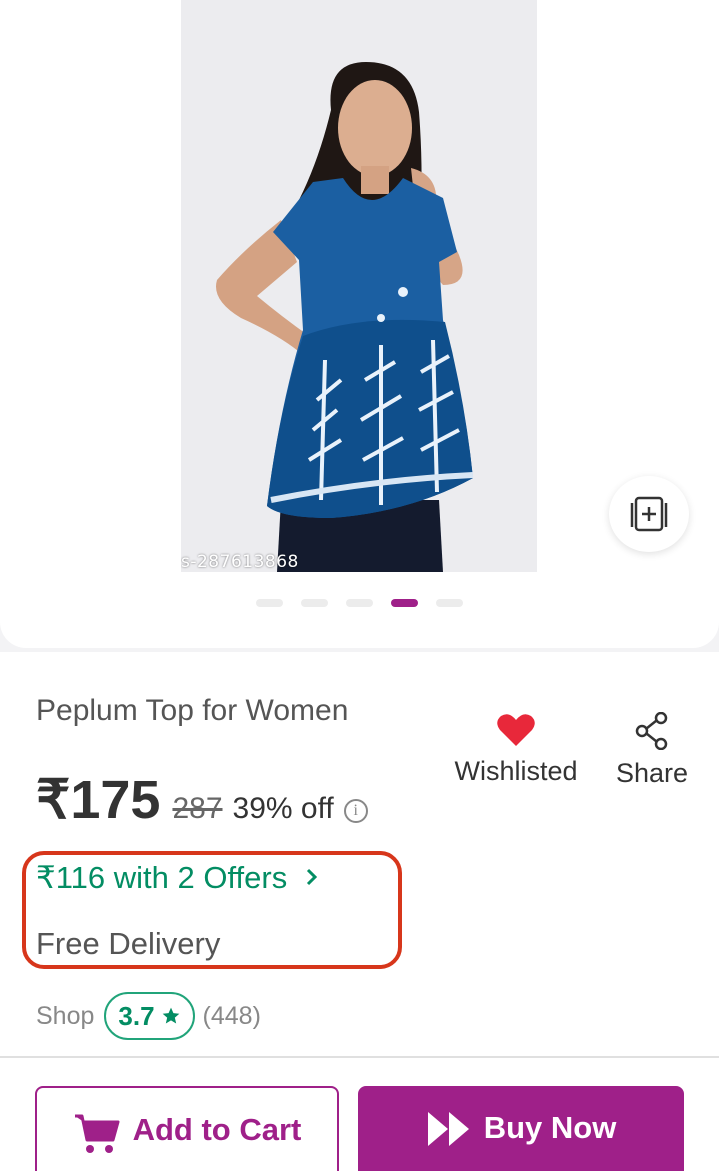 This screenshot has height=1171, width=719. Describe the element at coordinates (651, 731) in the screenshot. I see `share-icon` at that location.